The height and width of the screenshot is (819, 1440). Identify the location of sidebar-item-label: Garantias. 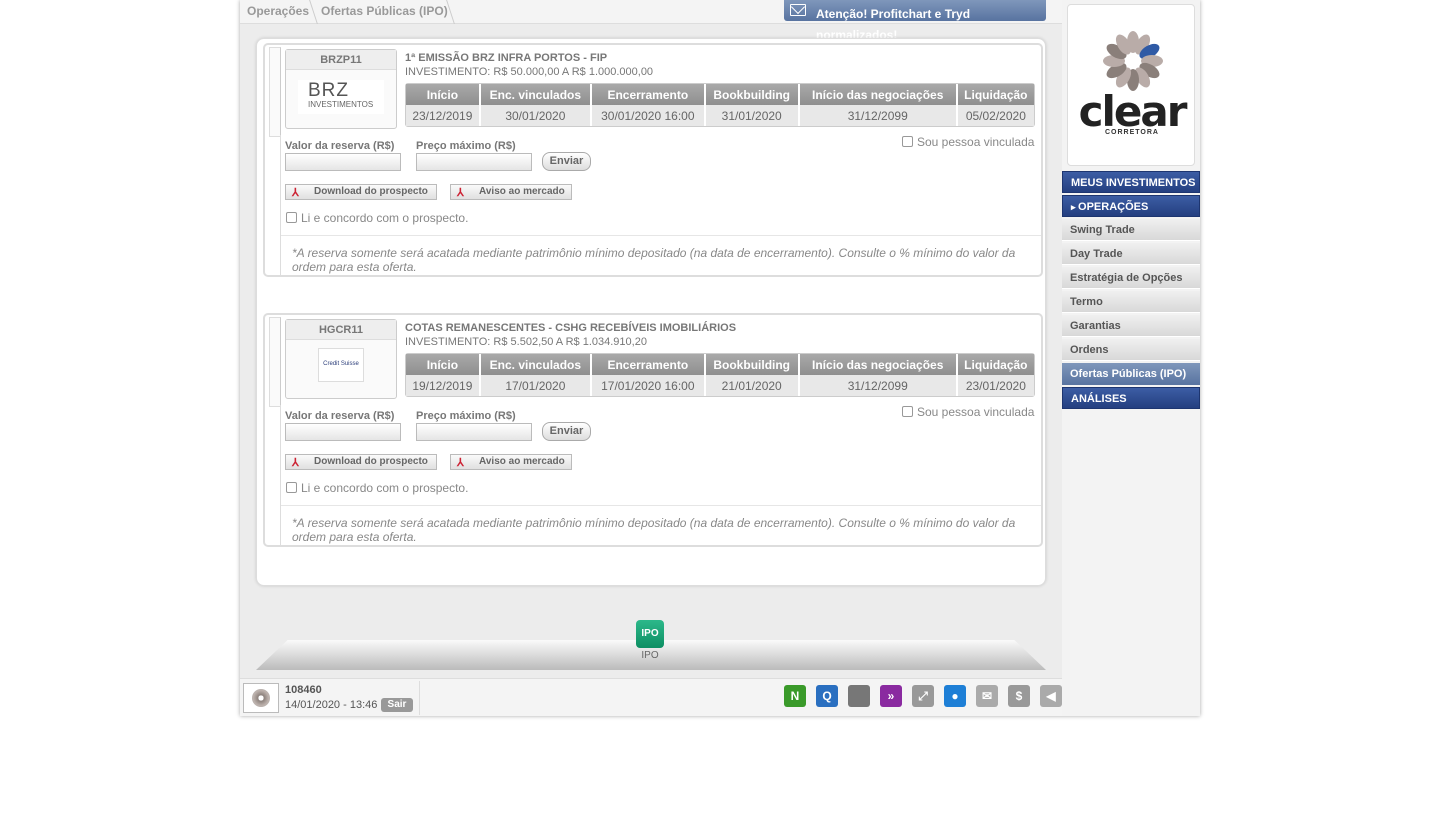
(1095, 326).